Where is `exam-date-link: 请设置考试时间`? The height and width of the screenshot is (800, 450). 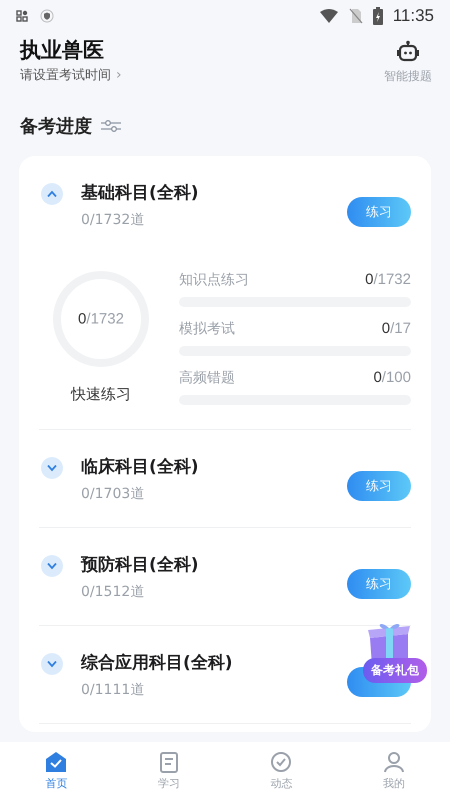
exam-date-link: 请设置考试时间 is located at coordinates (65, 75).